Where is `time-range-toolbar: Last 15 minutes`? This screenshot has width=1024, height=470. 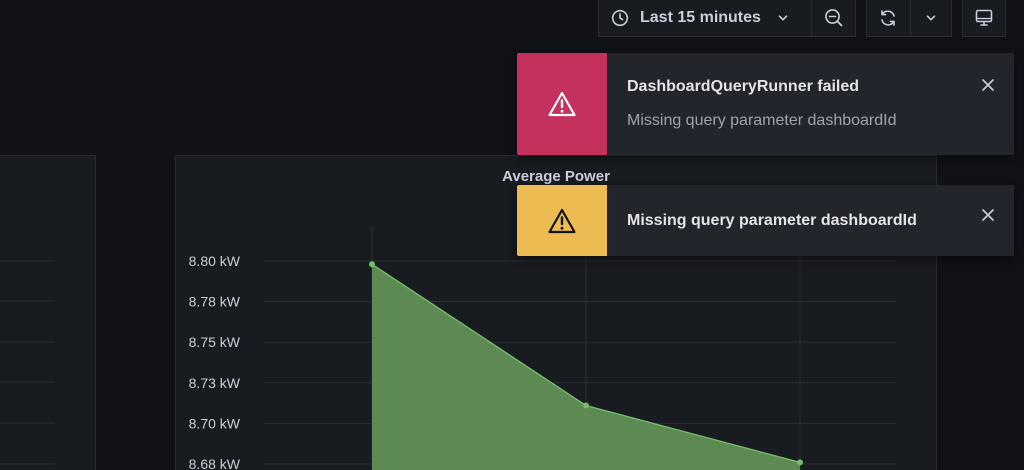 time-range-toolbar: Last 15 minutes is located at coordinates (727, 18).